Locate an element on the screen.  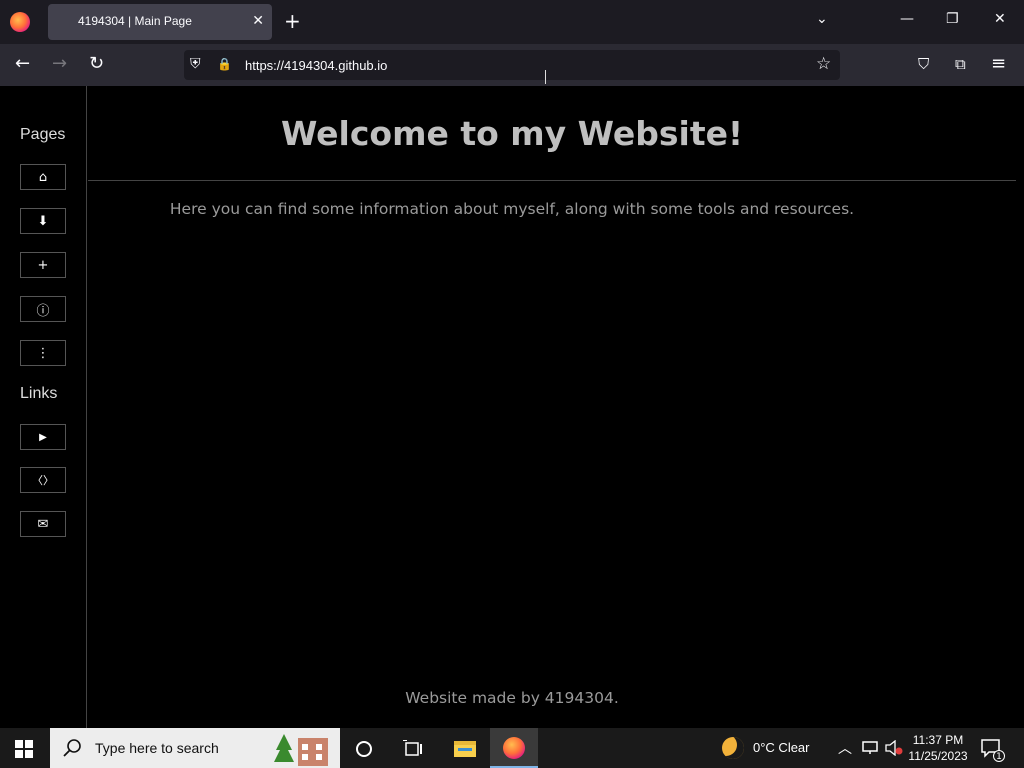
search-highlight-icon is located at coordinates (301, 750).